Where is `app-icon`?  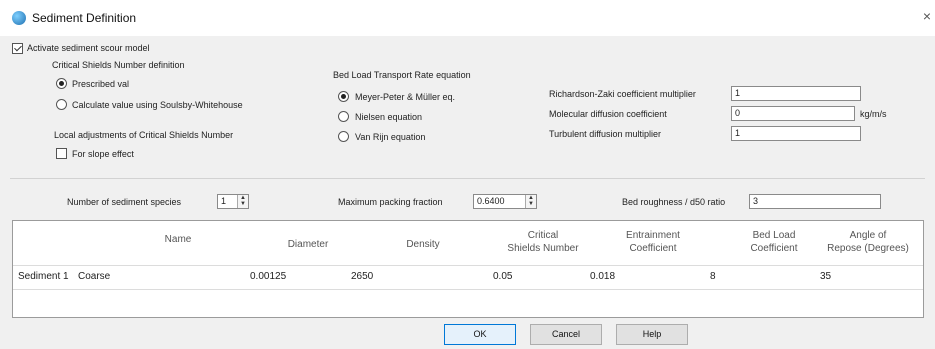 app-icon is located at coordinates (19, 18).